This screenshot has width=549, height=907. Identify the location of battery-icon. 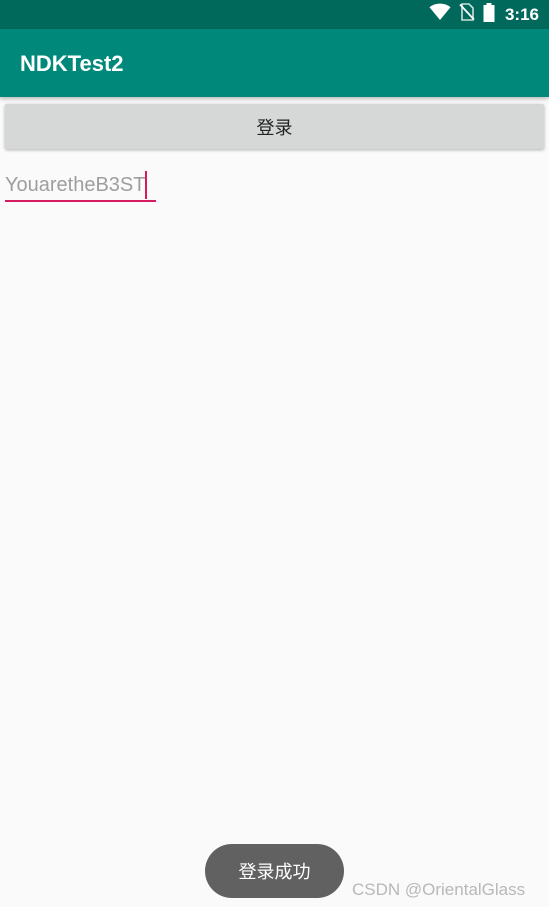
(489, 14).